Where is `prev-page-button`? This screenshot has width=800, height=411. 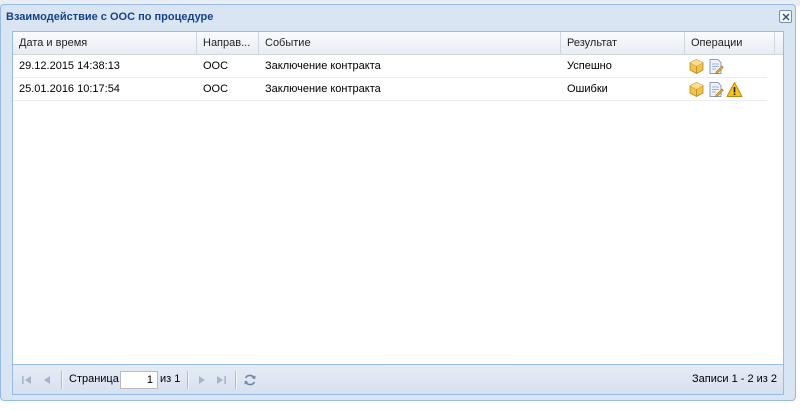 prev-page-button is located at coordinates (47, 380).